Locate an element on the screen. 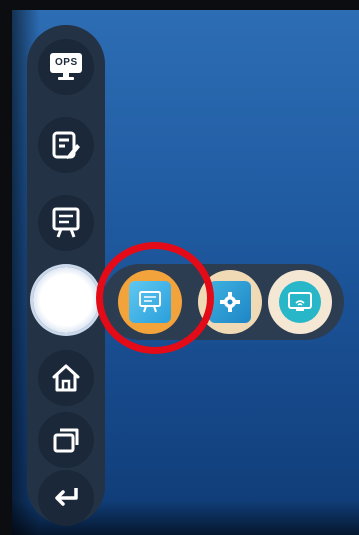 This screenshot has width=359, height=535. screen-share-app-button is located at coordinates (300, 302).